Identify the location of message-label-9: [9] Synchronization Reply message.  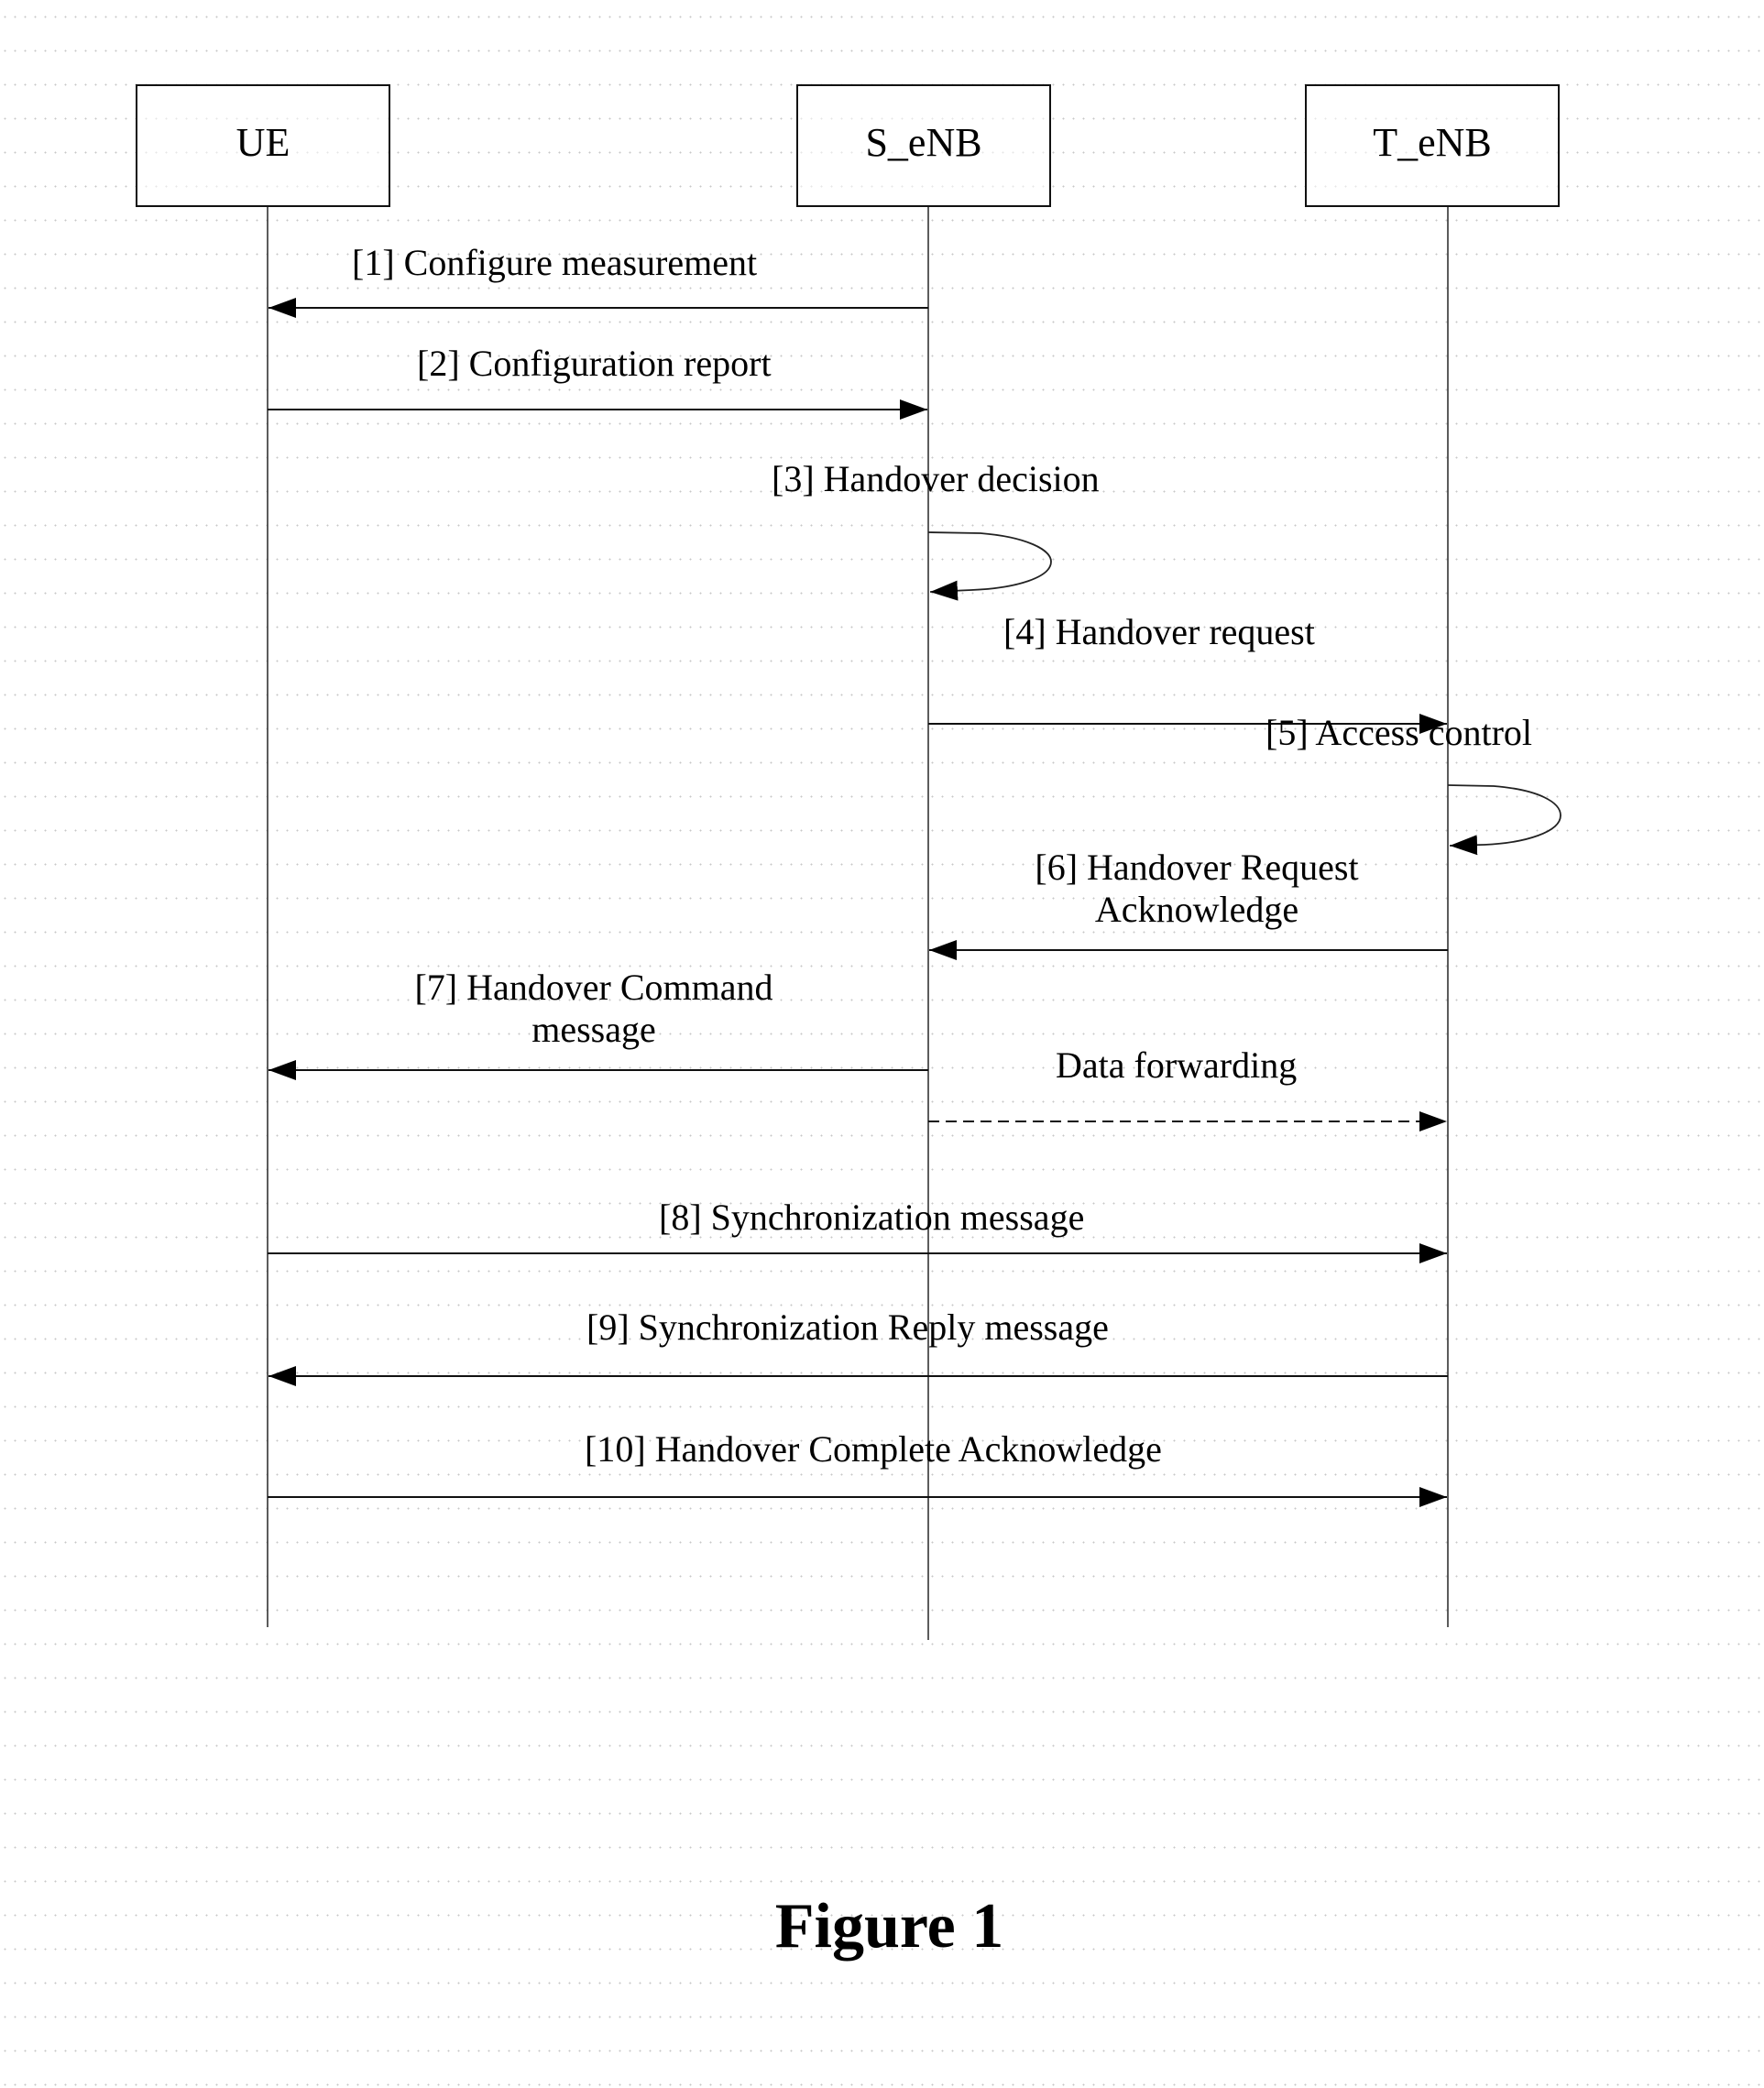
(847, 1327).